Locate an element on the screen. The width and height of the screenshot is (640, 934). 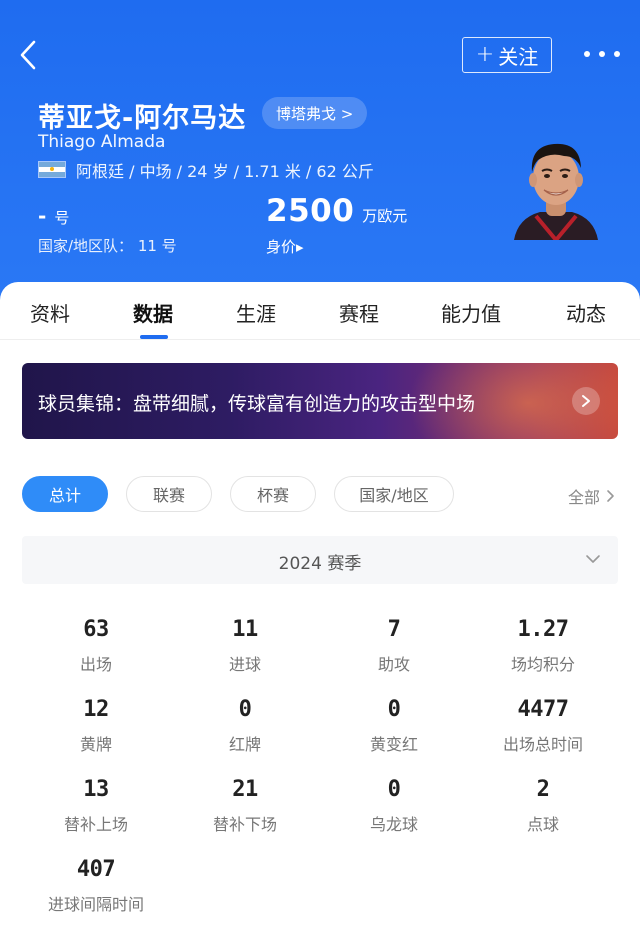
more-dots-icon is located at coordinates (602, 54).